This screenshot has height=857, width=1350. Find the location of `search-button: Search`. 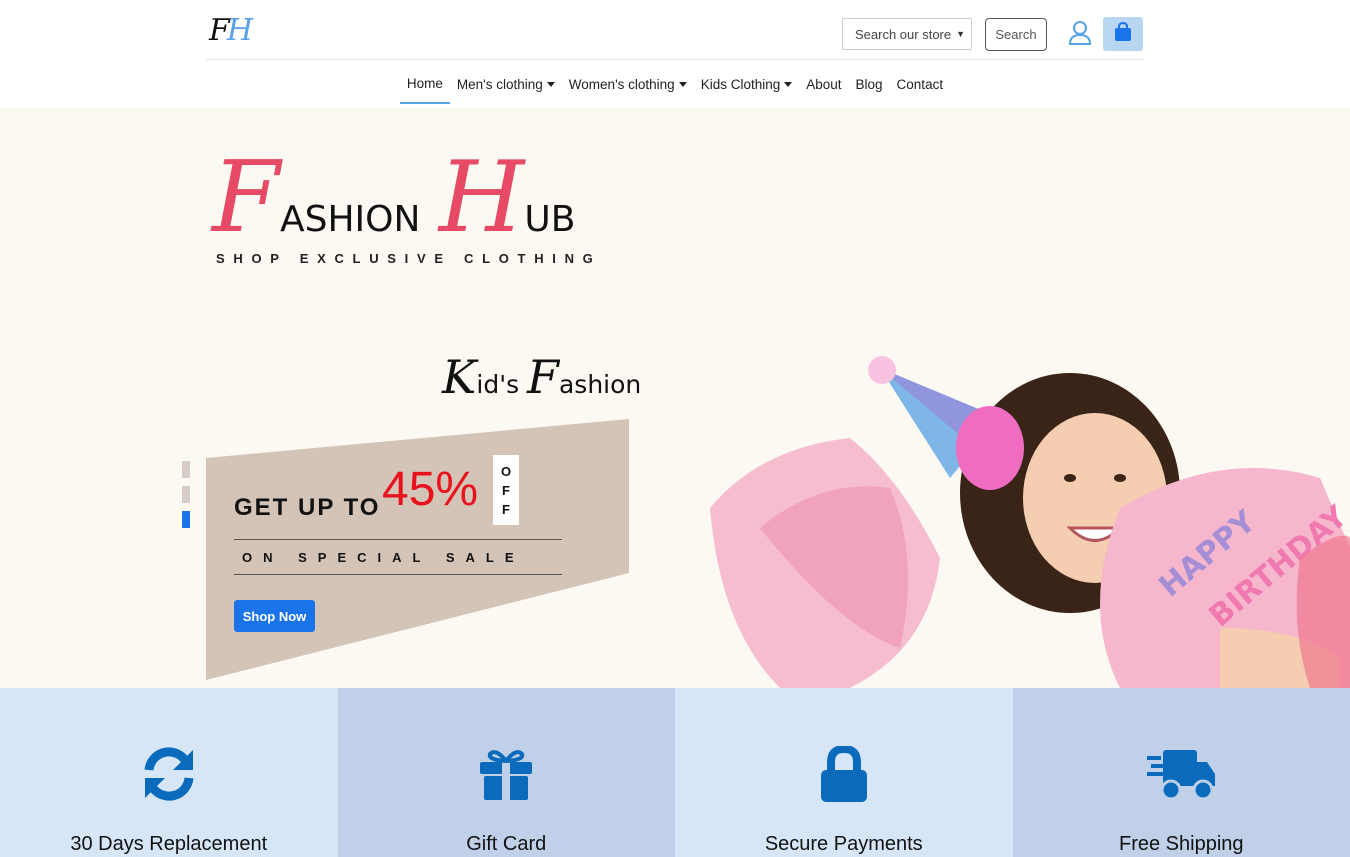

search-button: Search is located at coordinates (1016, 34).